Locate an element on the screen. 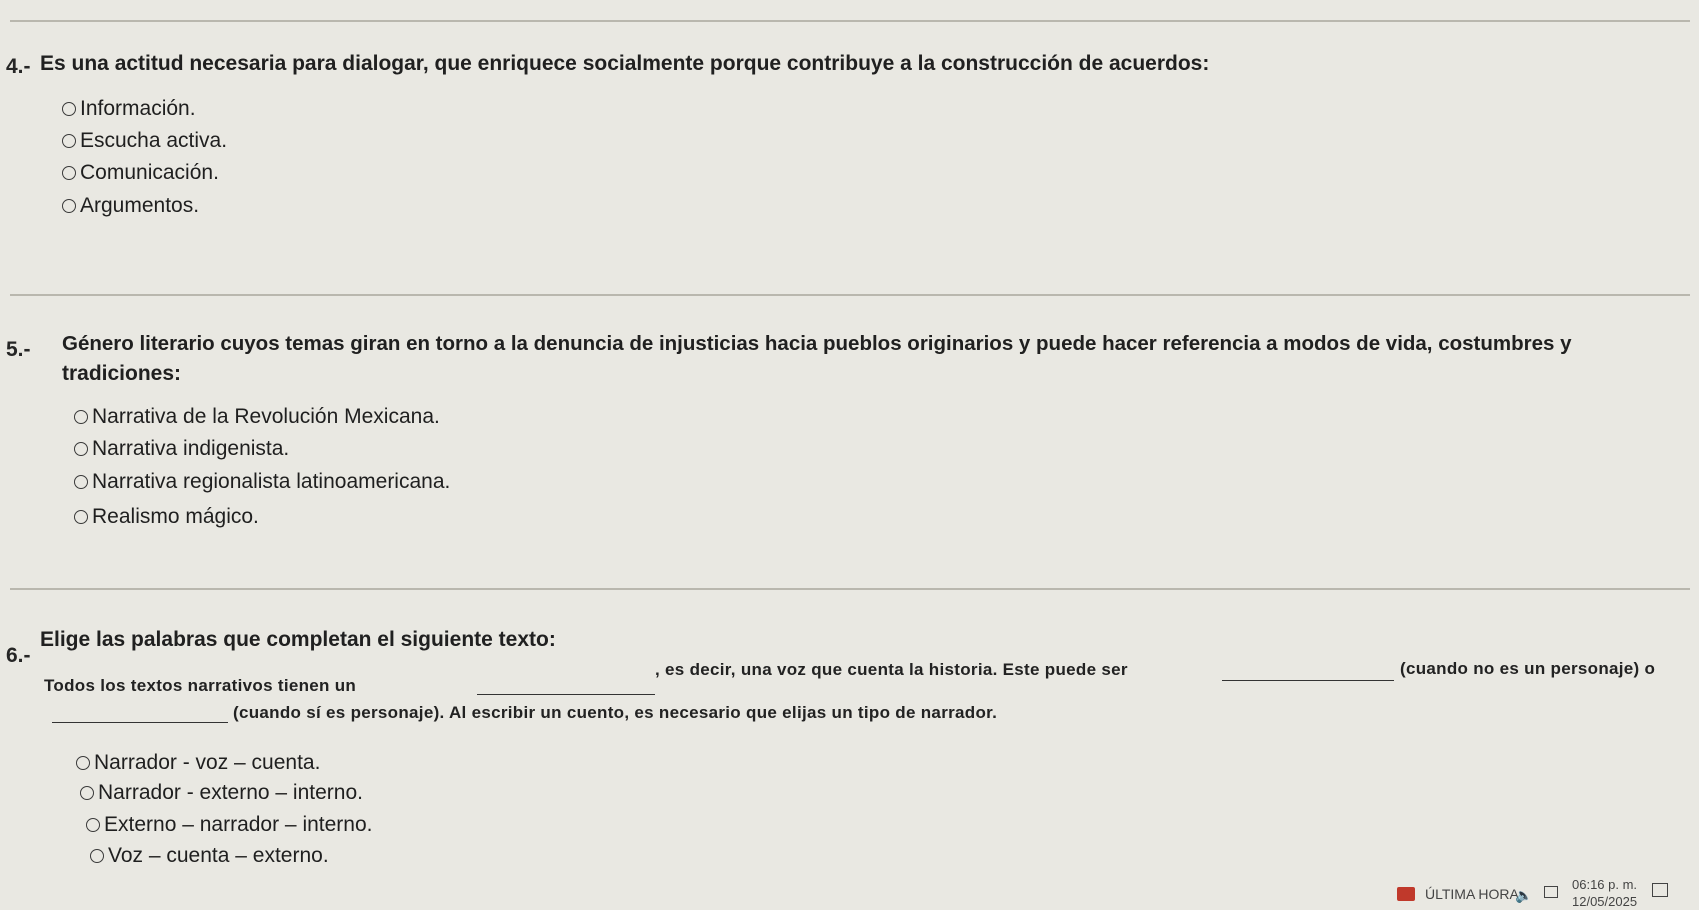 The image size is (1699, 910). option-narrador-externo-interno: Narrador - externo – interno. is located at coordinates (221, 793).